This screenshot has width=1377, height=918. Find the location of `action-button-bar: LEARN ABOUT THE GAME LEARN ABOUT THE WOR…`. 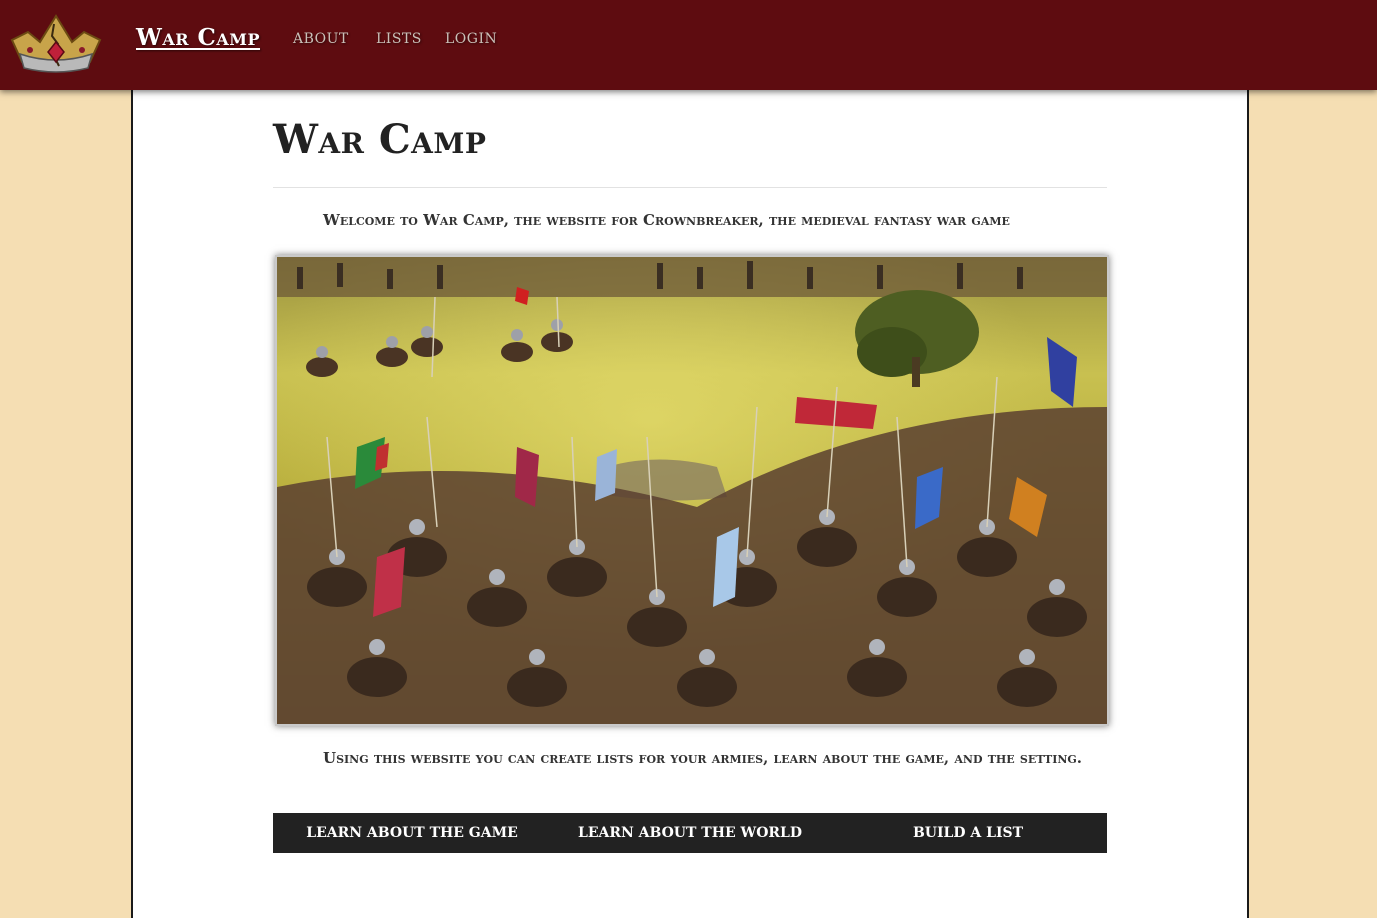

action-button-bar: LEARN ABOUT THE GAME LEARN ABOUT THE WOR… is located at coordinates (690, 833).